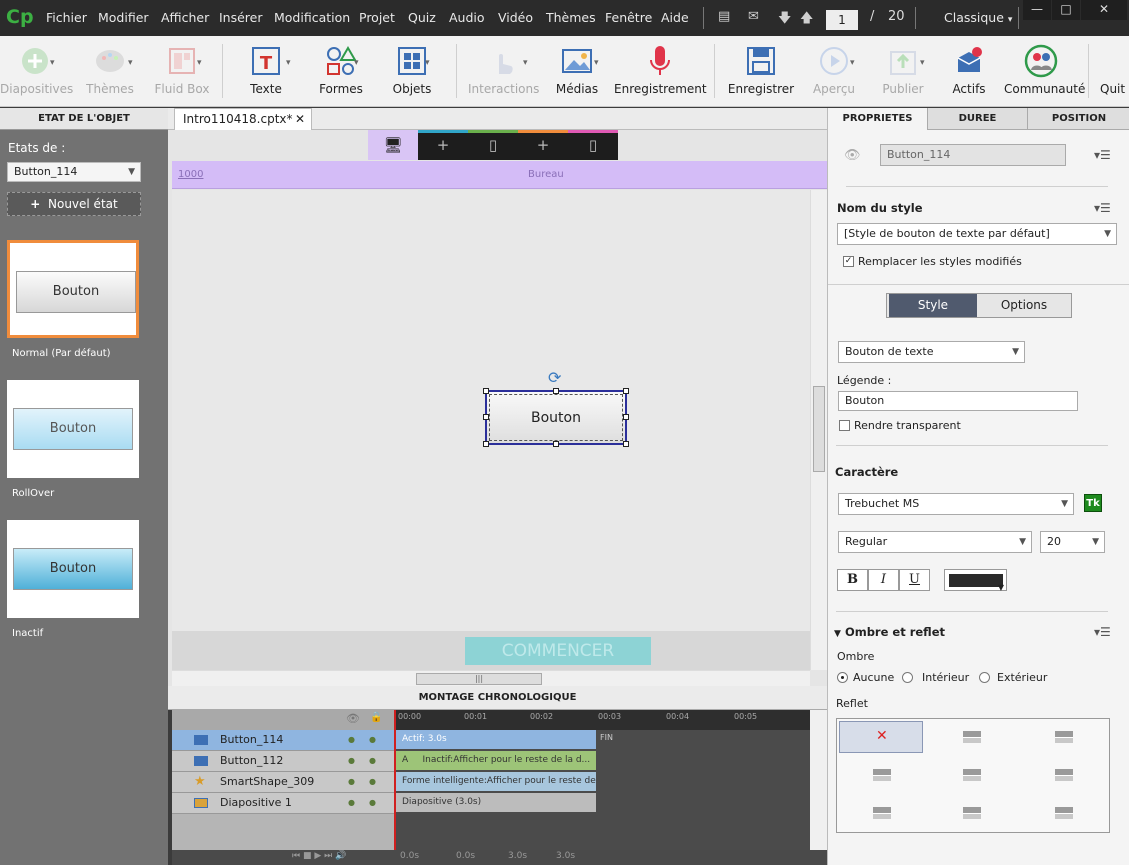 Image resolution: width=1129 pixels, height=865 pixels. What do you see at coordinates (784, 20) in the screenshot?
I see `arrow-down-icon: 🡇` at bounding box center [784, 20].